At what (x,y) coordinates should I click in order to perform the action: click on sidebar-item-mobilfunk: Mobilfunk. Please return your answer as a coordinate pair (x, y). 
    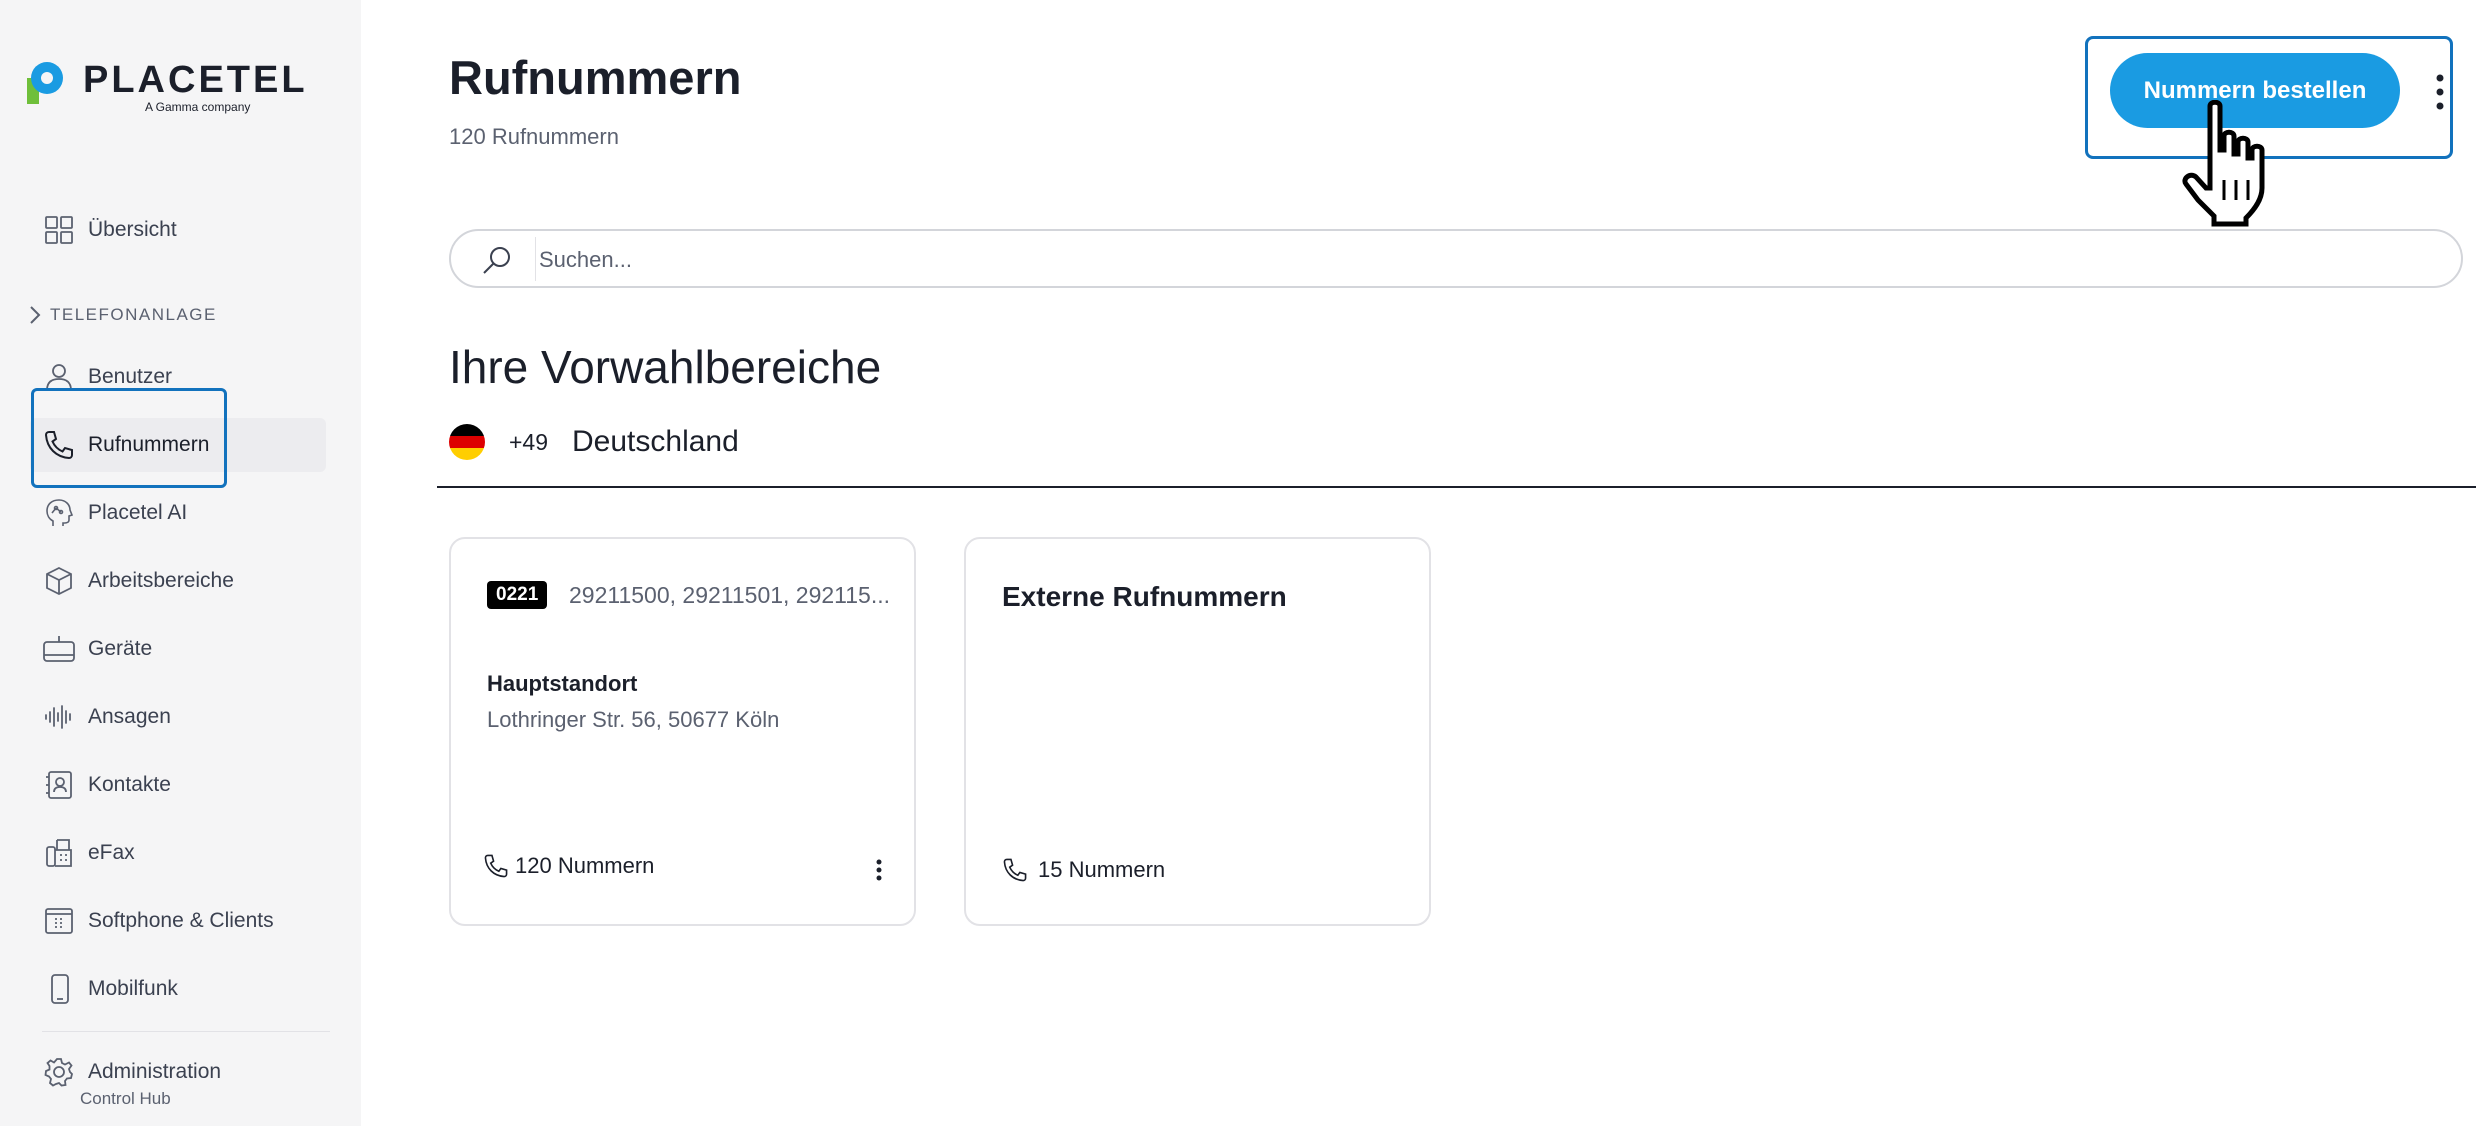
    Looking at the image, I should click on (182, 989).